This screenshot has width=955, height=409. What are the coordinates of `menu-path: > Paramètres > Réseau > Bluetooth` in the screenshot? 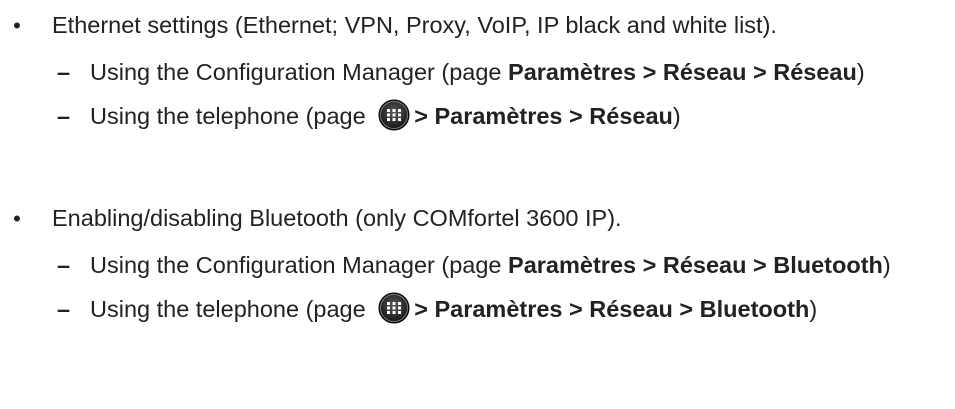 It's located at (612, 309).